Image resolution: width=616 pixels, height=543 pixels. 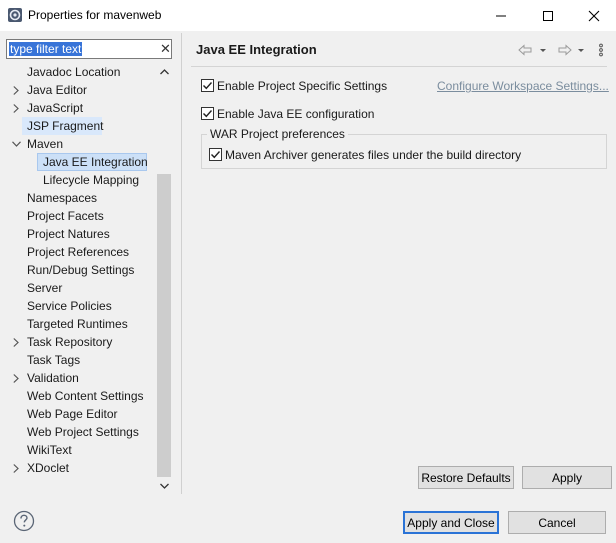 What do you see at coordinates (466, 477) in the screenshot?
I see `restore-defaults-button: Restore Defaults` at bounding box center [466, 477].